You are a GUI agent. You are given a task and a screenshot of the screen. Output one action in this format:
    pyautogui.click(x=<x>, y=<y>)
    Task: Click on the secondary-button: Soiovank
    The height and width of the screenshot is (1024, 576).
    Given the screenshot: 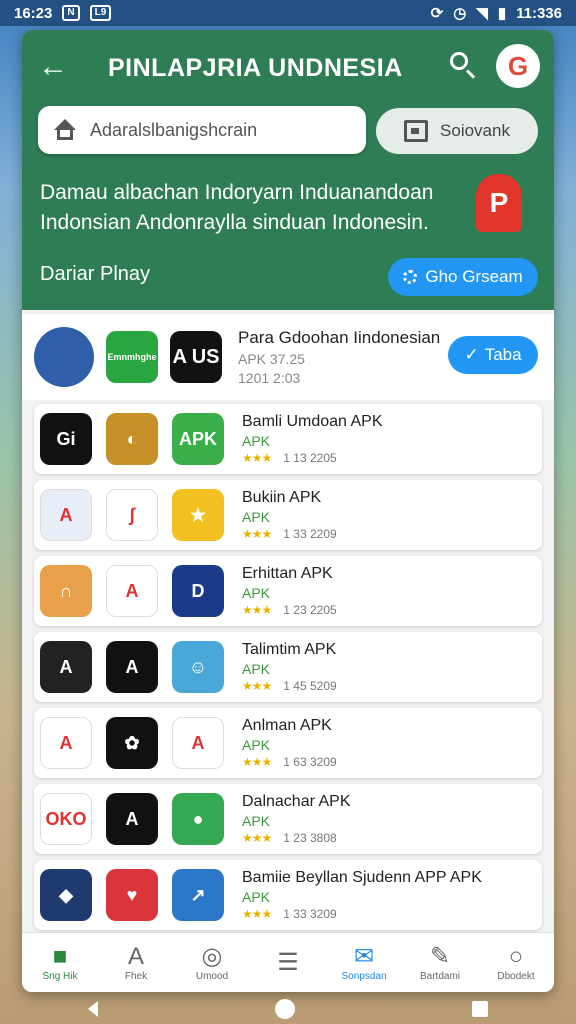 What is the action you would take?
    pyautogui.click(x=457, y=131)
    